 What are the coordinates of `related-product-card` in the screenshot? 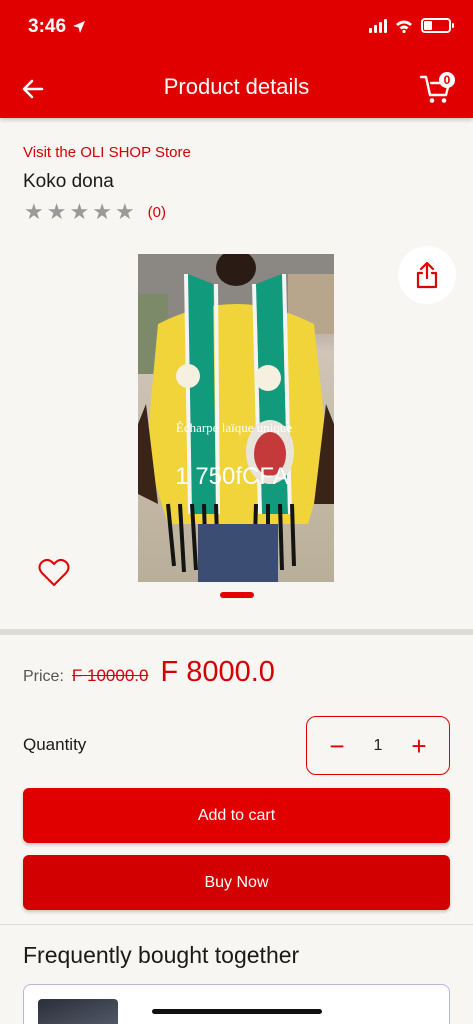 It's located at (236, 1004).